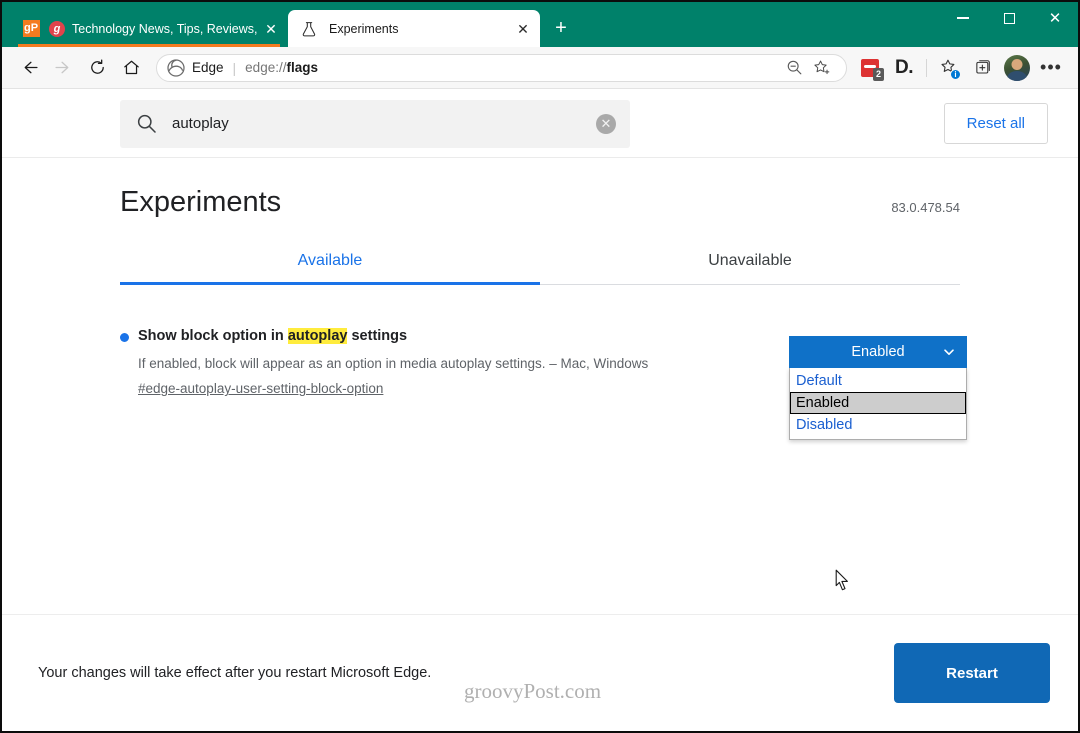 The image size is (1080, 733). Describe the element at coordinates (606, 123) in the screenshot. I see `clear-search-icon: ✕` at that location.